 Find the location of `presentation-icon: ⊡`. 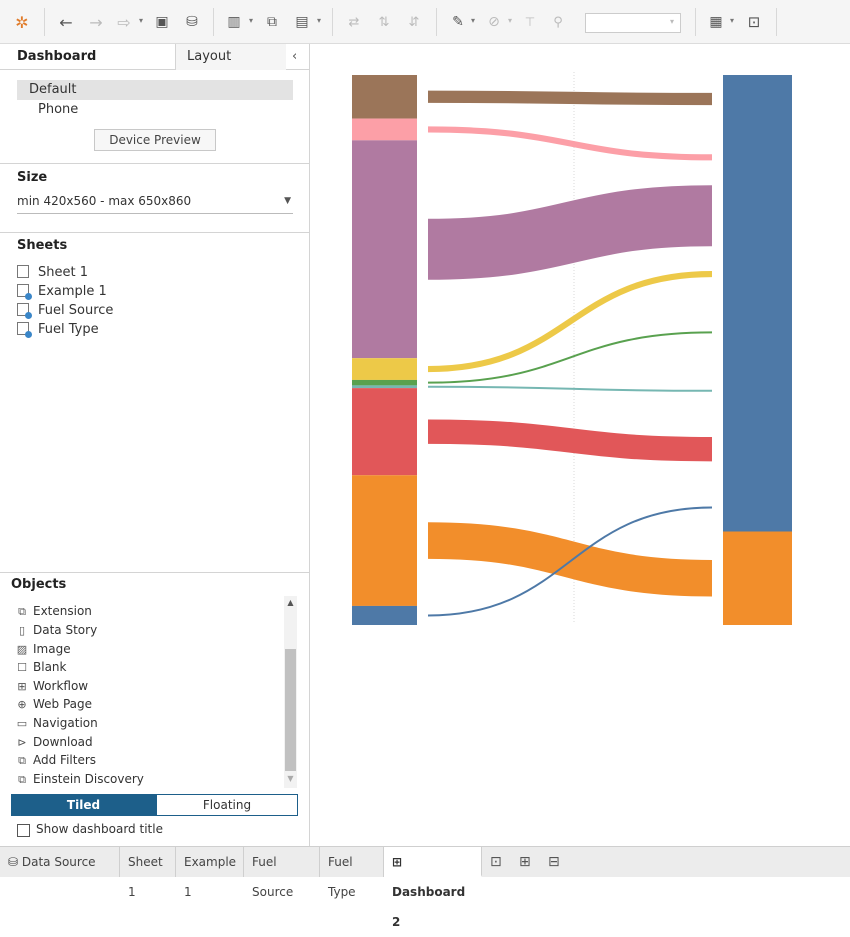

presentation-icon: ⊡ is located at coordinates (754, 22).